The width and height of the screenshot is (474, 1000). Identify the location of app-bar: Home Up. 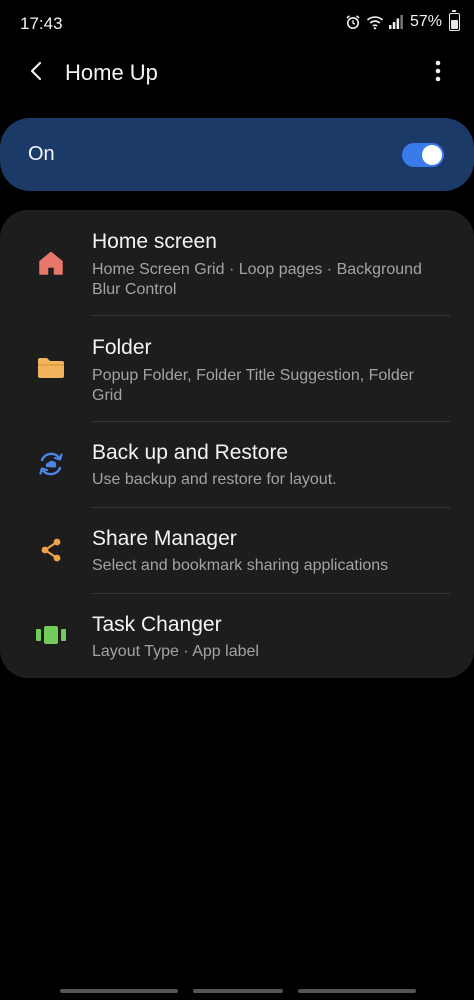
(237, 73).